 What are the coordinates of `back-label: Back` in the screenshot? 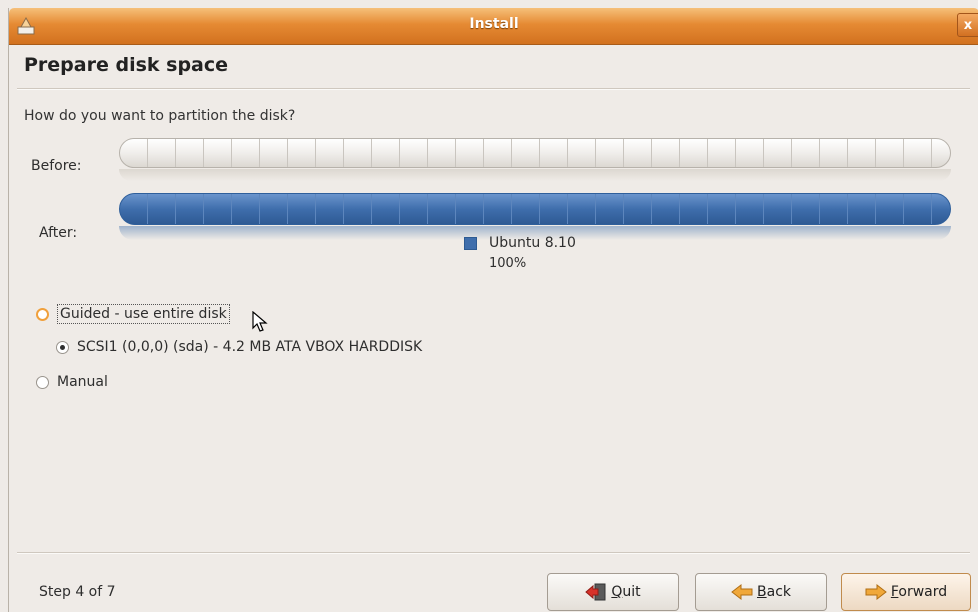 It's located at (774, 592).